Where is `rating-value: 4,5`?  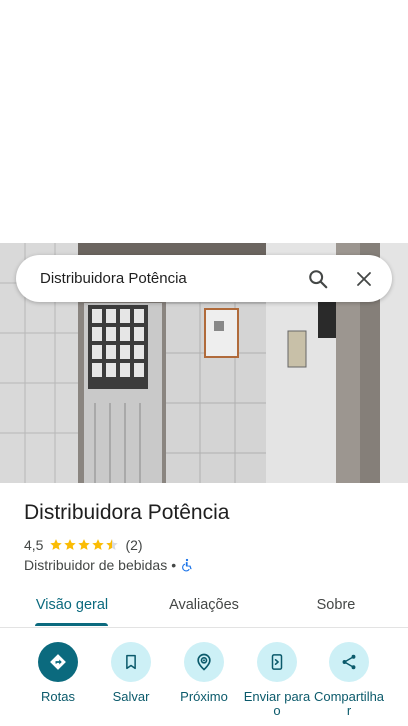 rating-value: 4,5 is located at coordinates (34, 545).